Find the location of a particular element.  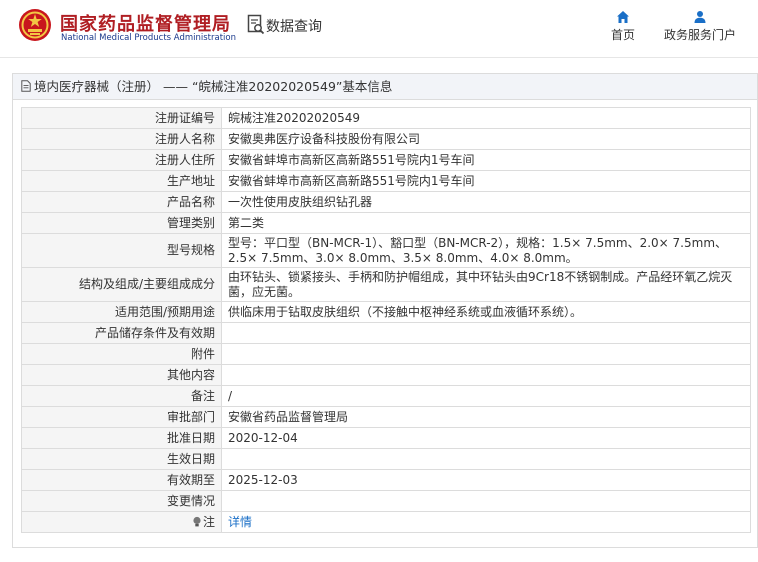

table-row: 生效日期 is located at coordinates (386, 459).